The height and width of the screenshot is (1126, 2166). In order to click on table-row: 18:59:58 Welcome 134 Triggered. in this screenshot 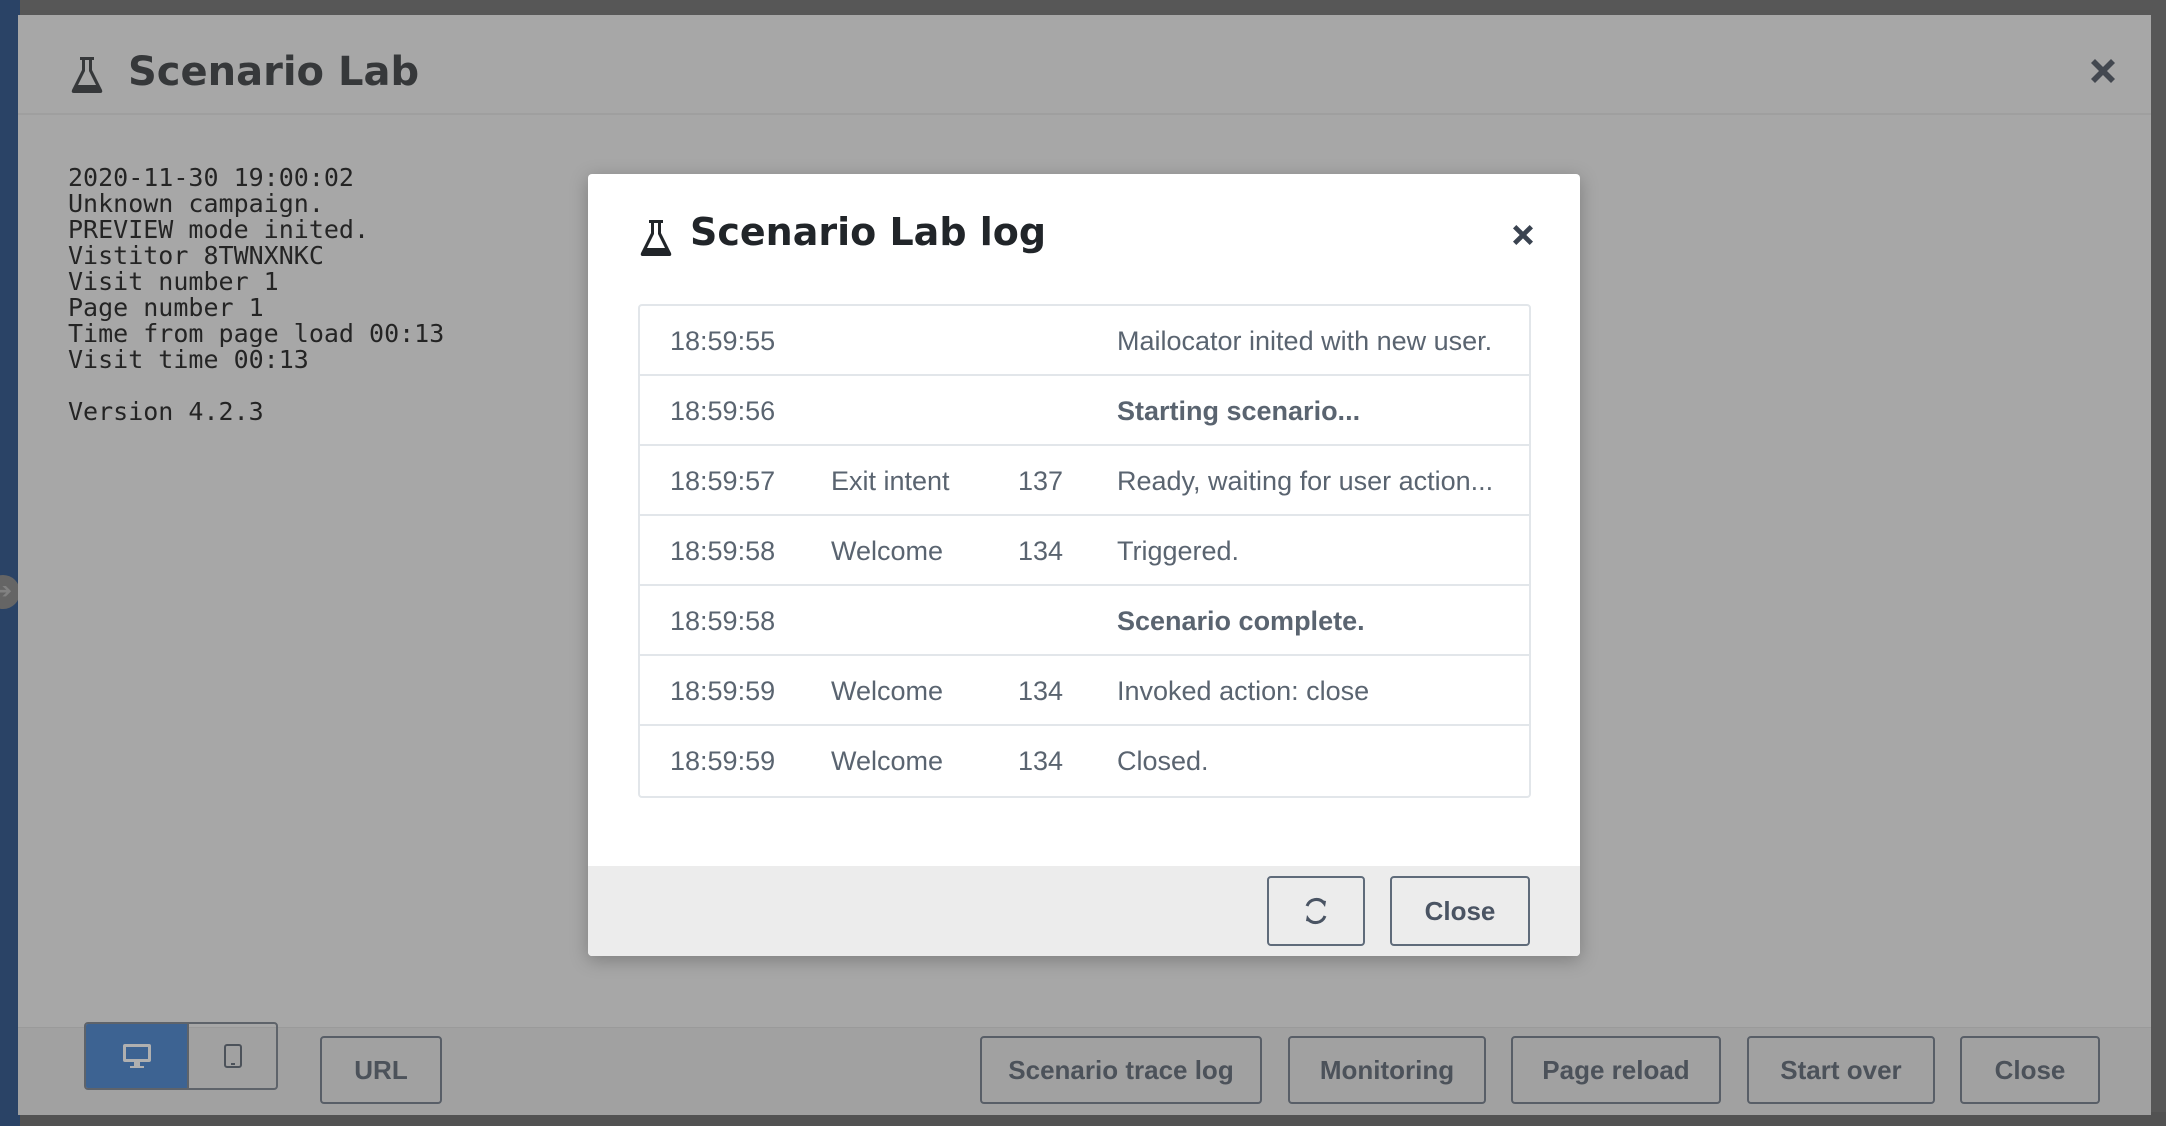, I will do `click(1084, 551)`.